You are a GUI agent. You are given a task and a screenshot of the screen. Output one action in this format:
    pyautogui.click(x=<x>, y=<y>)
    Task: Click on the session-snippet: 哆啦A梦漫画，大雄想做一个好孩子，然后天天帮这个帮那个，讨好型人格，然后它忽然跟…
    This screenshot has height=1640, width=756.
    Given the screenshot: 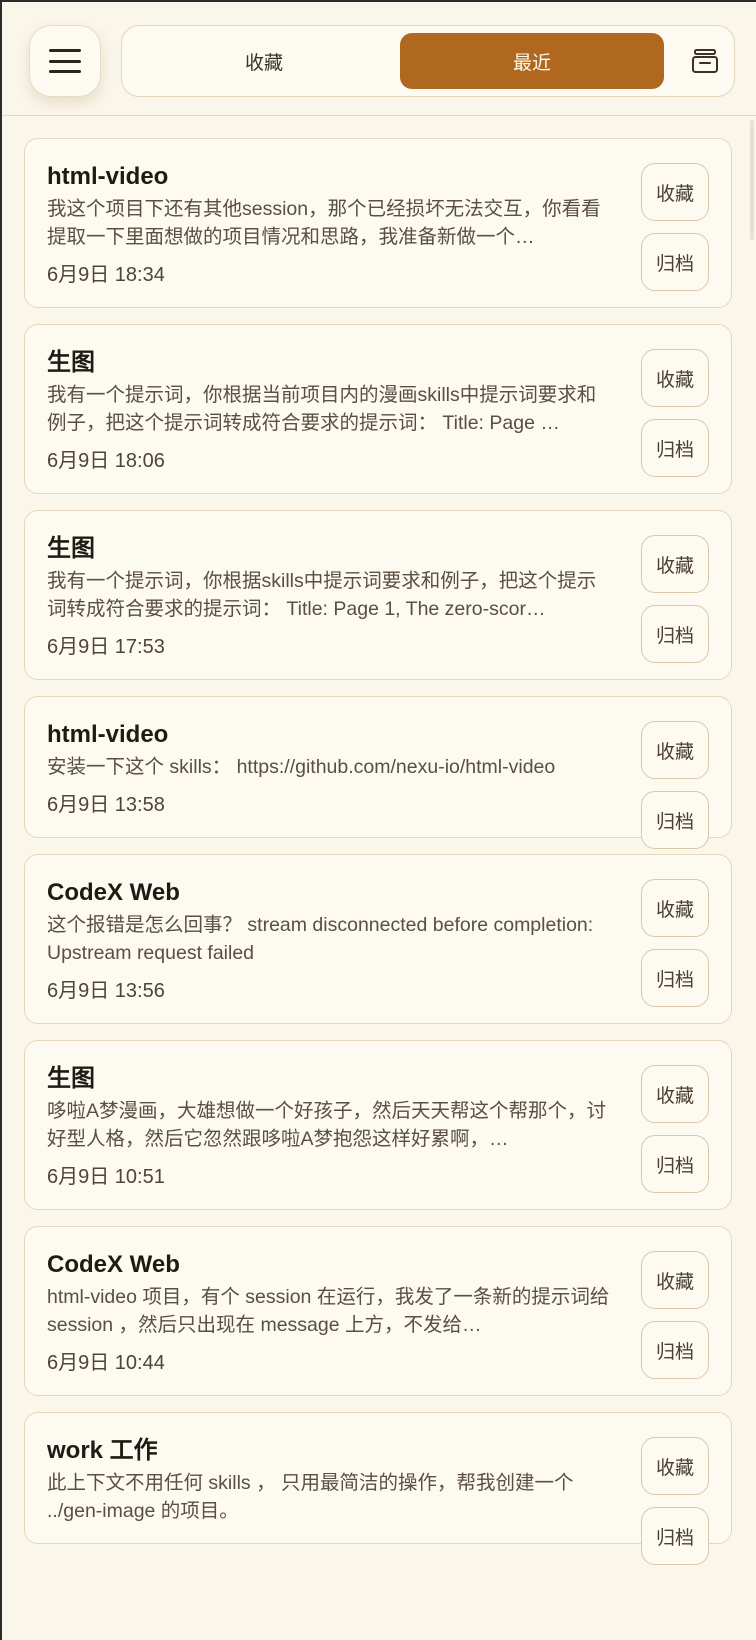 What is the action you would take?
    pyautogui.click(x=327, y=1125)
    